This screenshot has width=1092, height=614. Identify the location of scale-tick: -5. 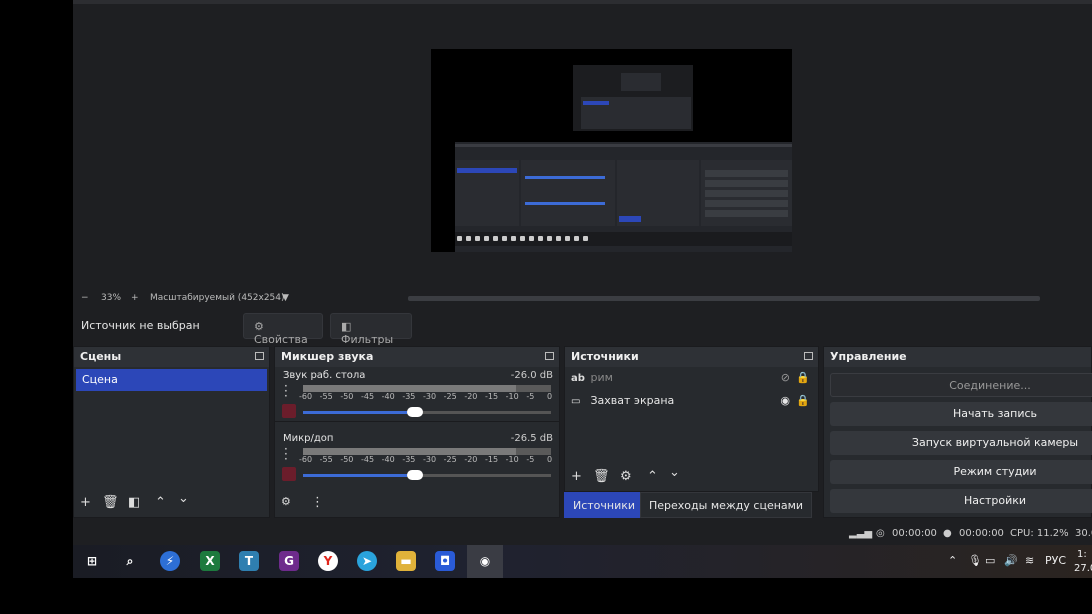
(530, 396).